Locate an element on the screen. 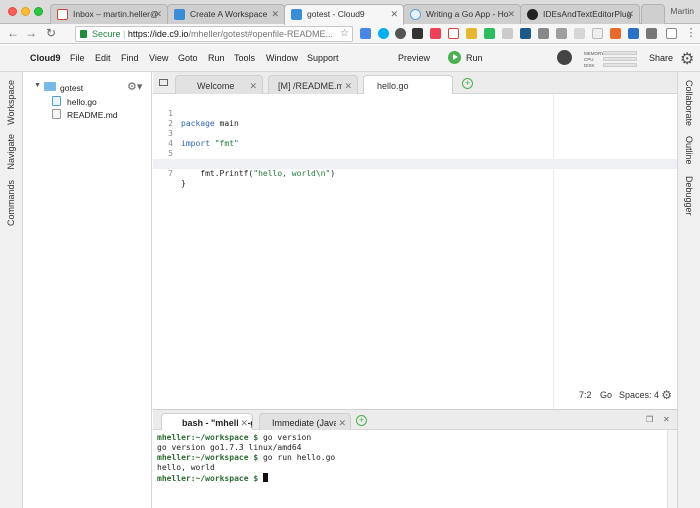 The image size is (700, 508). indent-setting: Spaces: 4 is located at coordinates (639, 395).